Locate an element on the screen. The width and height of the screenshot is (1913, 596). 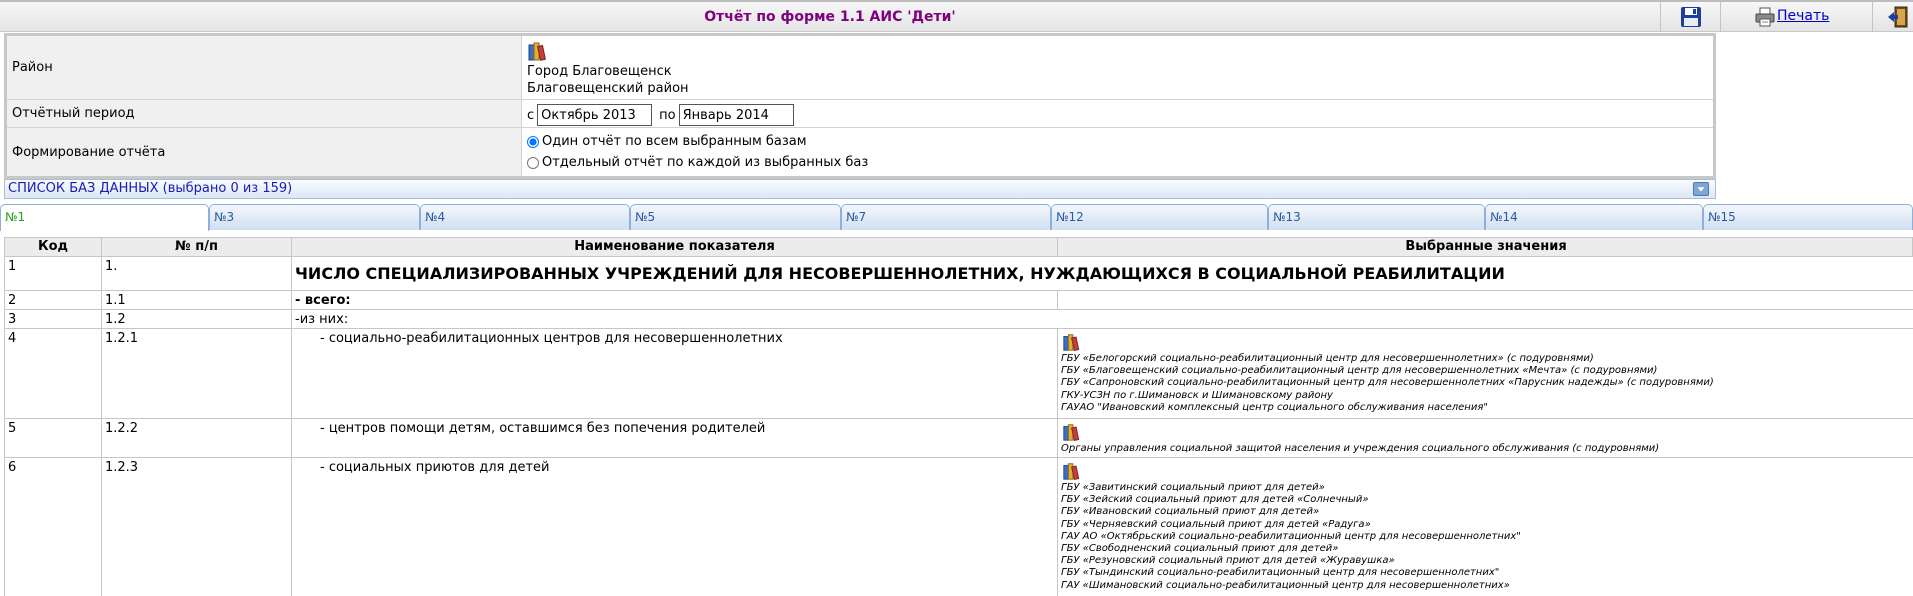
column-header-values: Выбранные значения is located at coordinates (1486, 246).